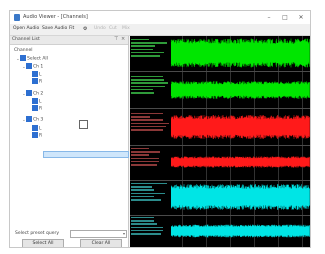 This screenshot has height=254, width=325. I want to click on preset-query-combo: ▾, so click(98, 234).